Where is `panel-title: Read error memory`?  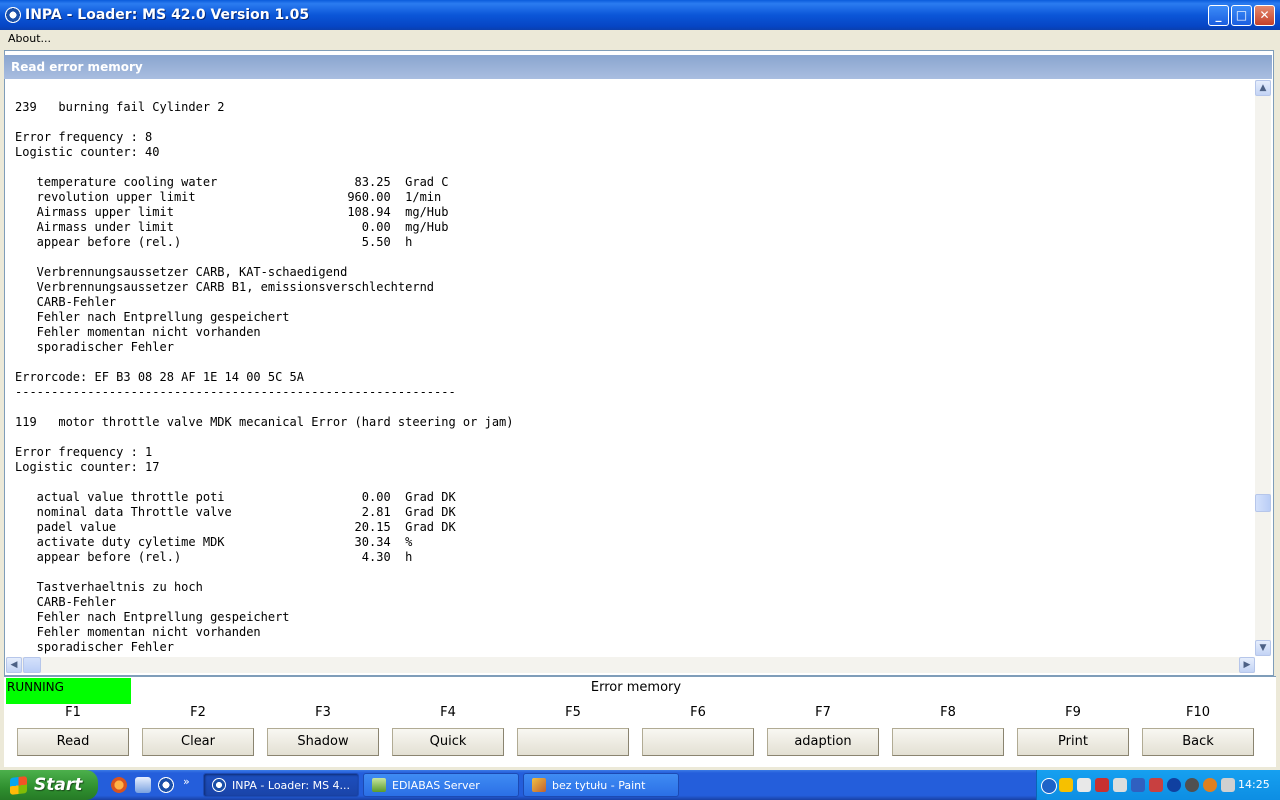
panel-title: Read error memory is located at coordinates (77, 67).